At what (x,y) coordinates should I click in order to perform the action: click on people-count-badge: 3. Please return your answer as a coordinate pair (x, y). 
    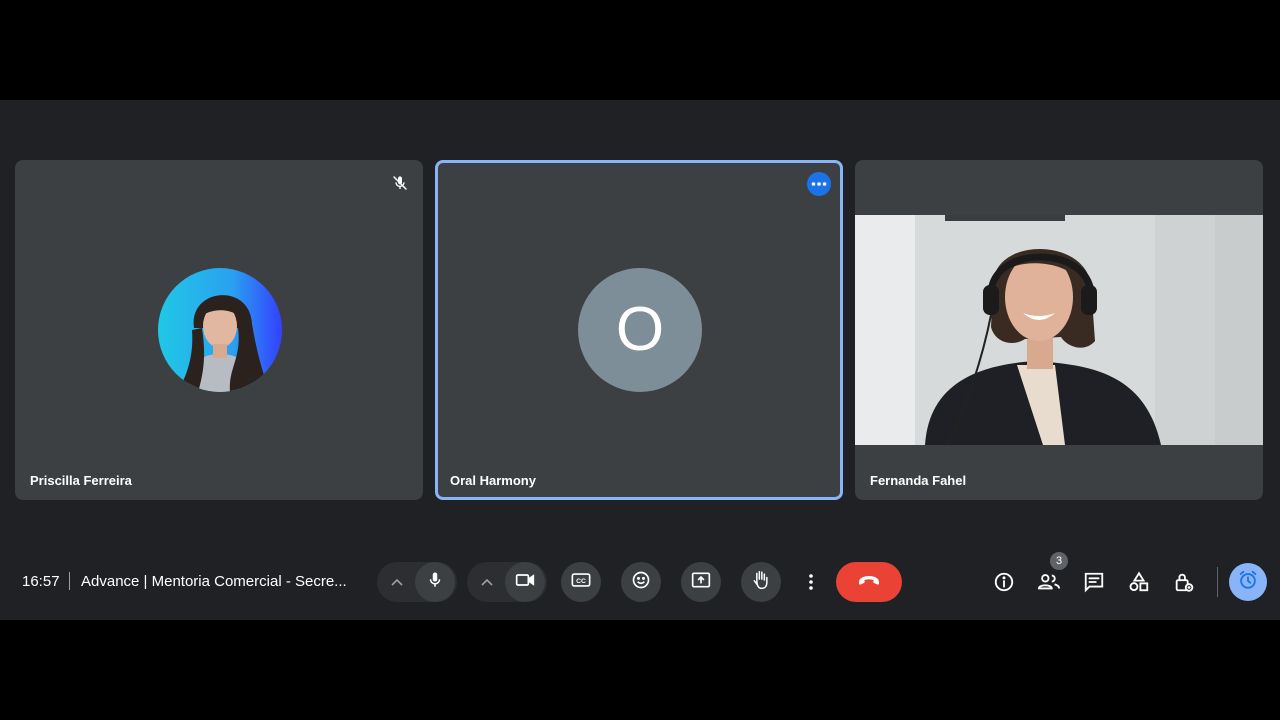
    Looking at the image, I should click on (1059, 561).